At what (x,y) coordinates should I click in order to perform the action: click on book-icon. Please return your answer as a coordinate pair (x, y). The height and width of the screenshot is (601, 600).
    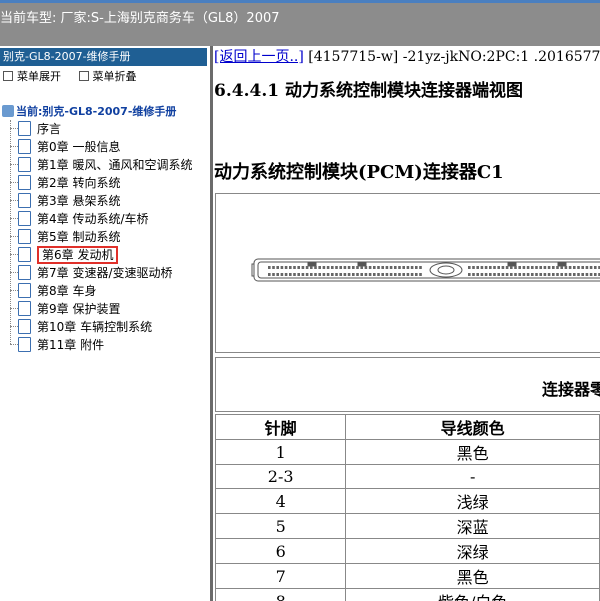
    Looking at the image, I should click on (8, 111).